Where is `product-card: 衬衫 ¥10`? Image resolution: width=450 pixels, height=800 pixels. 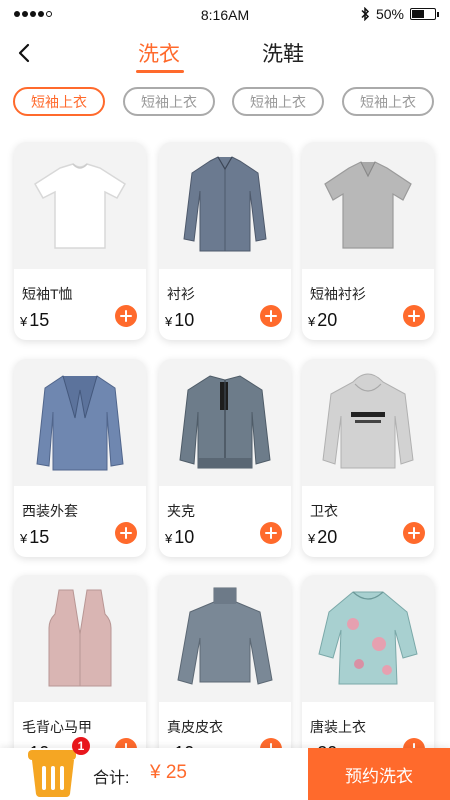 product-card: 衬衫 ¥10 is located at coordinates (225, 241).